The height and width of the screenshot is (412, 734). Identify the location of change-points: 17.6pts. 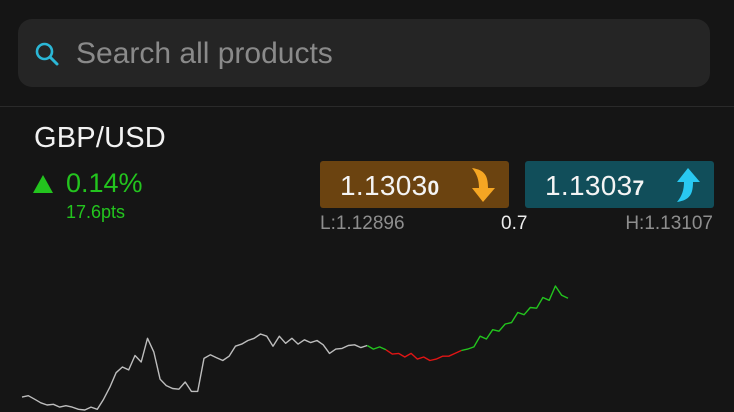
(96, 212).